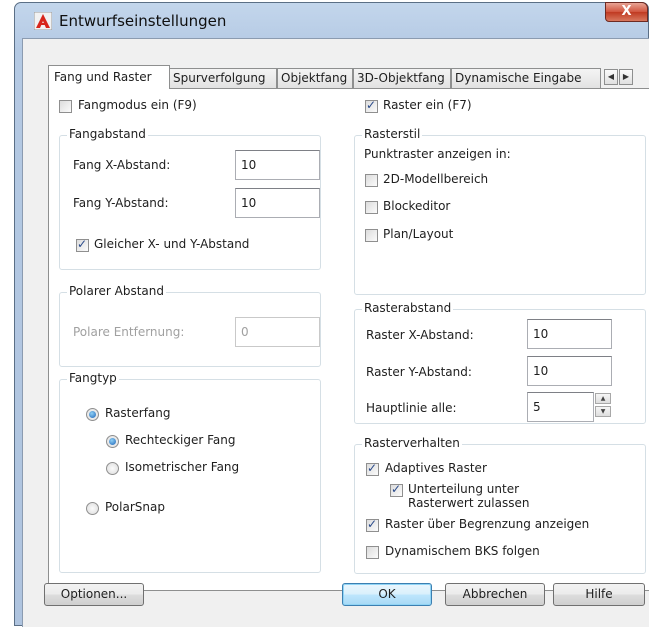 The height and width of the screenshot is (627, 649). What do you see at coordinates (109, 77) in the screenshot?
I see `tab-snap-grid: Fang und Raster` at bounding box center [109, 77].